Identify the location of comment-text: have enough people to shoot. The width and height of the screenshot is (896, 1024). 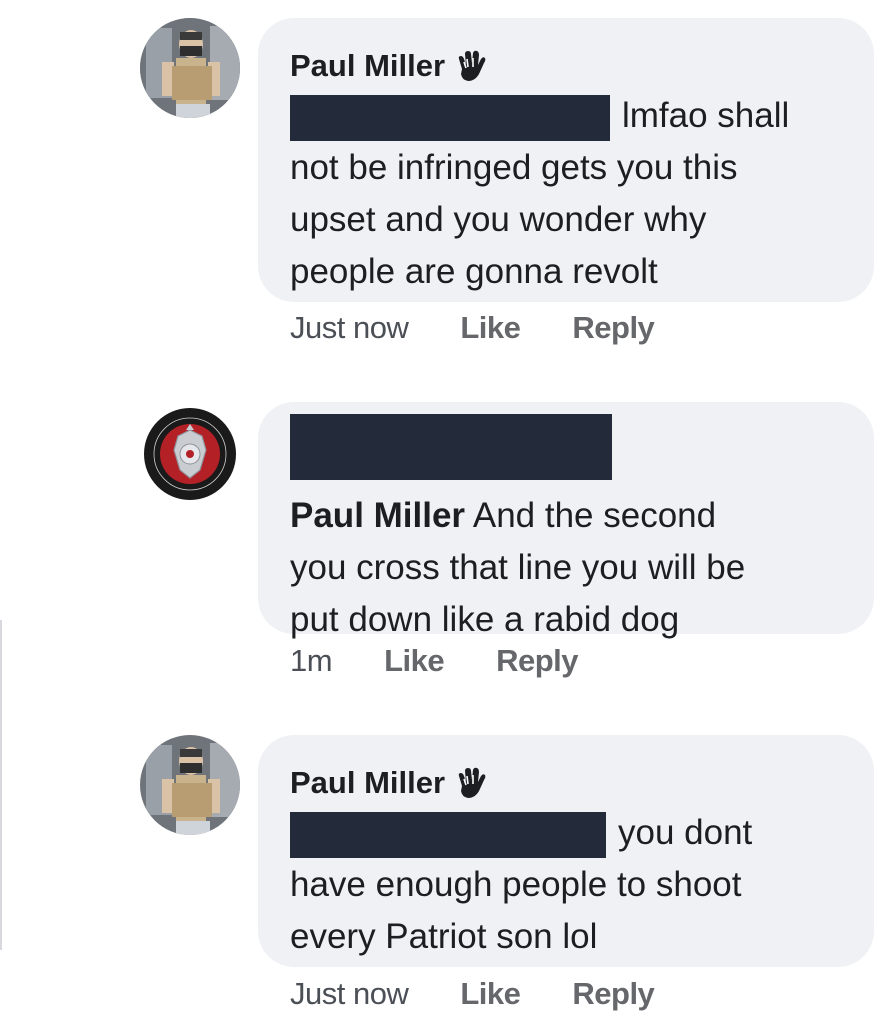
(516, 884).